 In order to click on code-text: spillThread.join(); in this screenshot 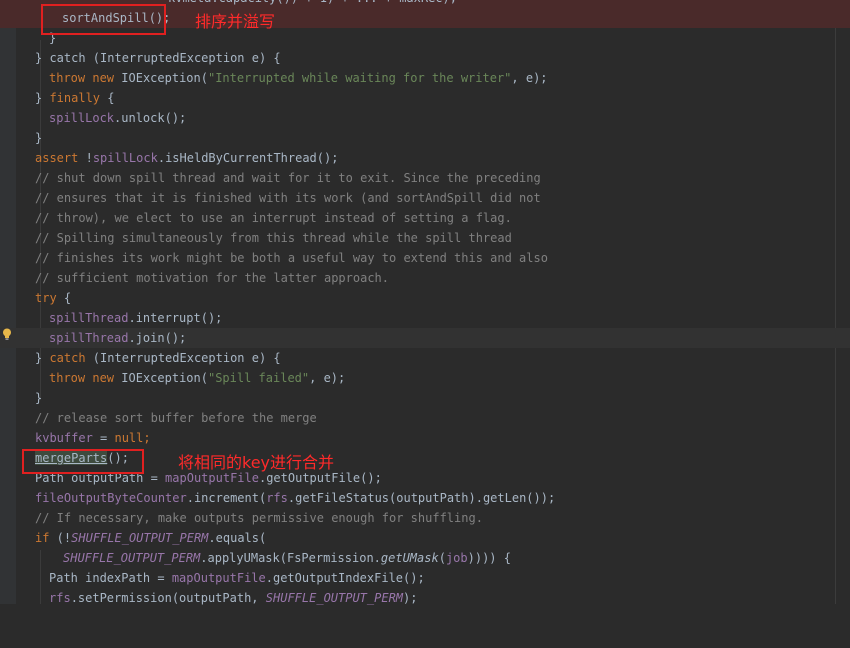, I will do `click(117, 338)`.